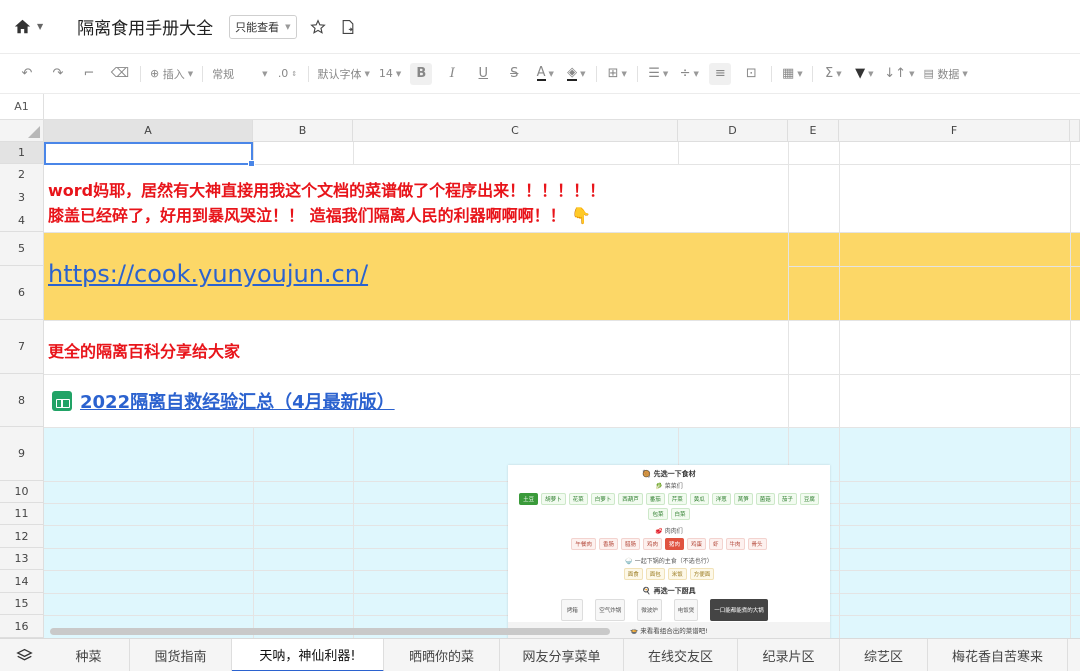  I want to click on star-button, so click(318, 27).